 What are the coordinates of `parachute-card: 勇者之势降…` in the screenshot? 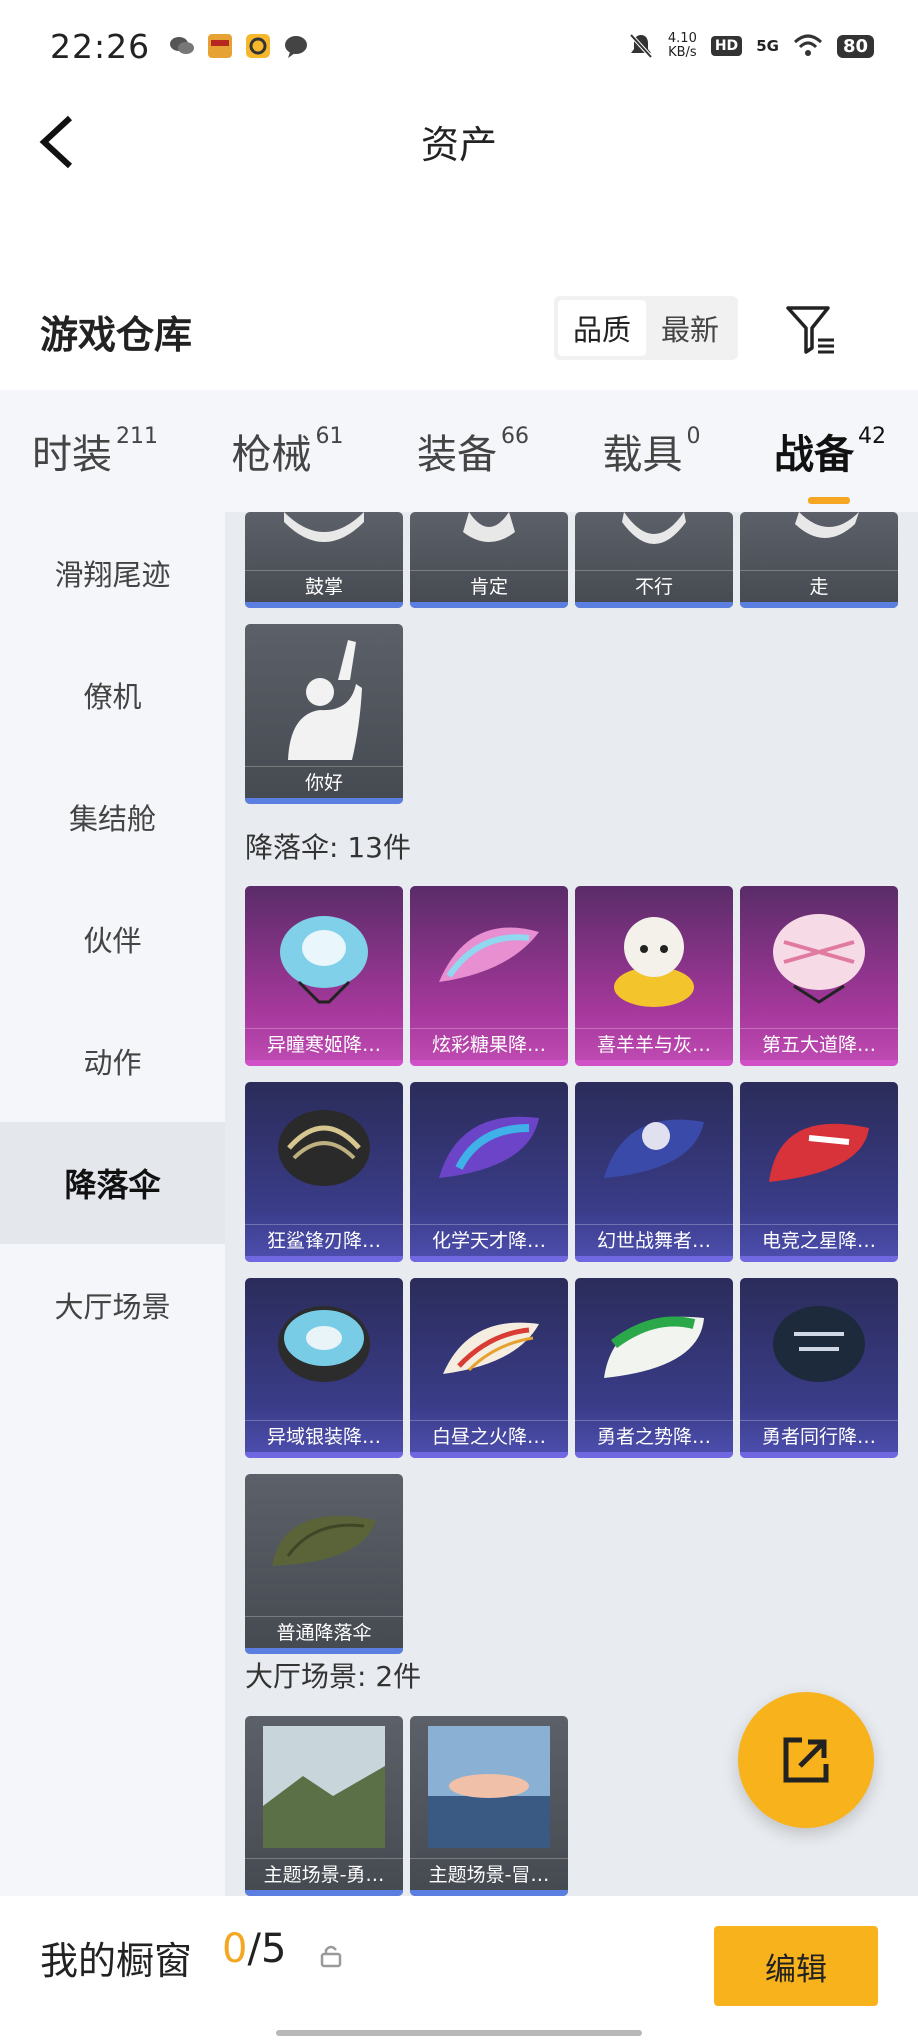 It's located at (654, 1368).